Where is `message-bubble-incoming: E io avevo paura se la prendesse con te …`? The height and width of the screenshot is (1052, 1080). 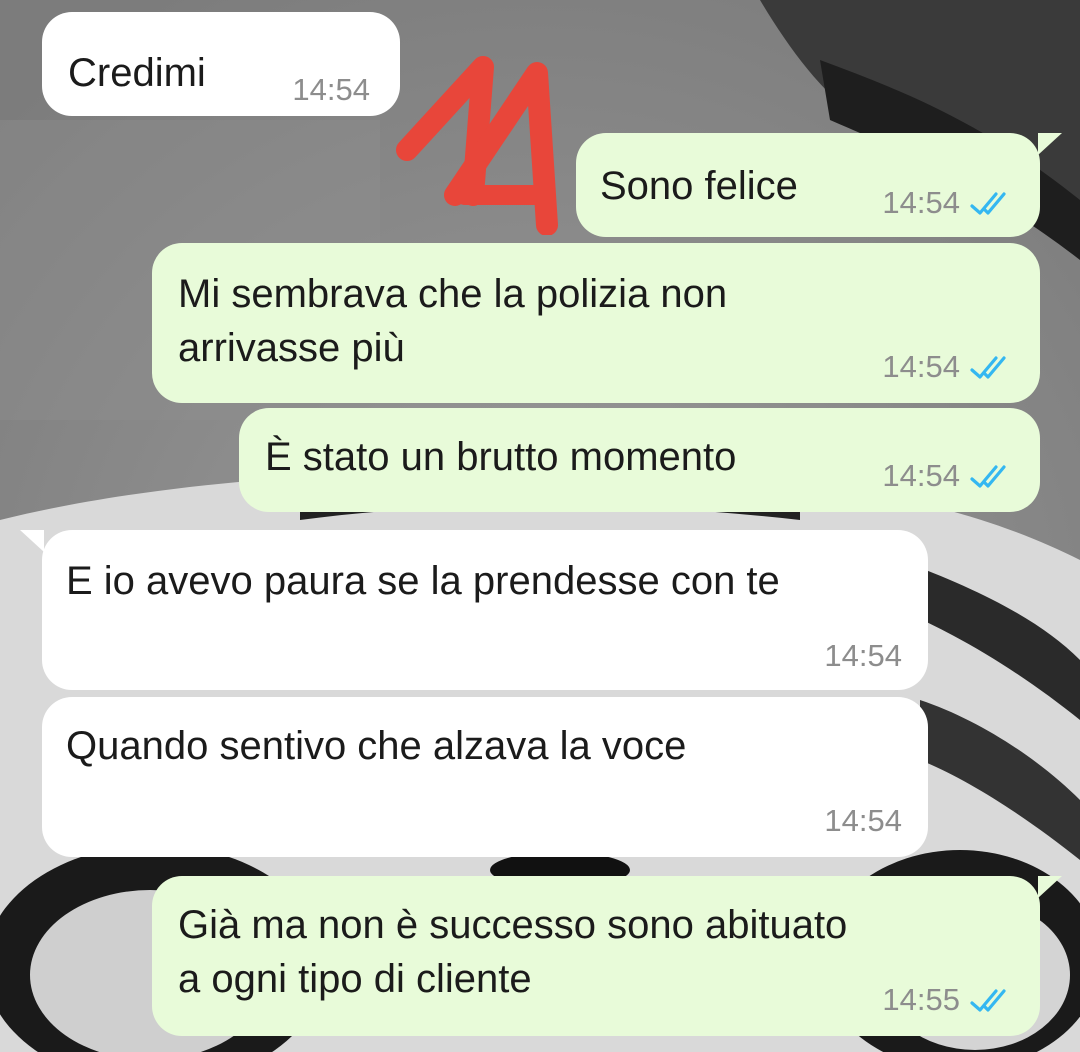 message-bubble-incoming: E io avevo paura se la prendesse con te … is located at coordinates (485, 610).